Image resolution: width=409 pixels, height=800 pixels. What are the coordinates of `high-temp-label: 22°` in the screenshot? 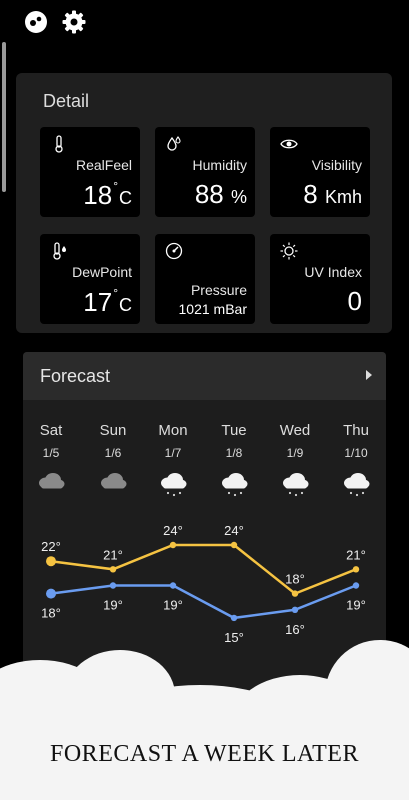 It's located at (51, 546).